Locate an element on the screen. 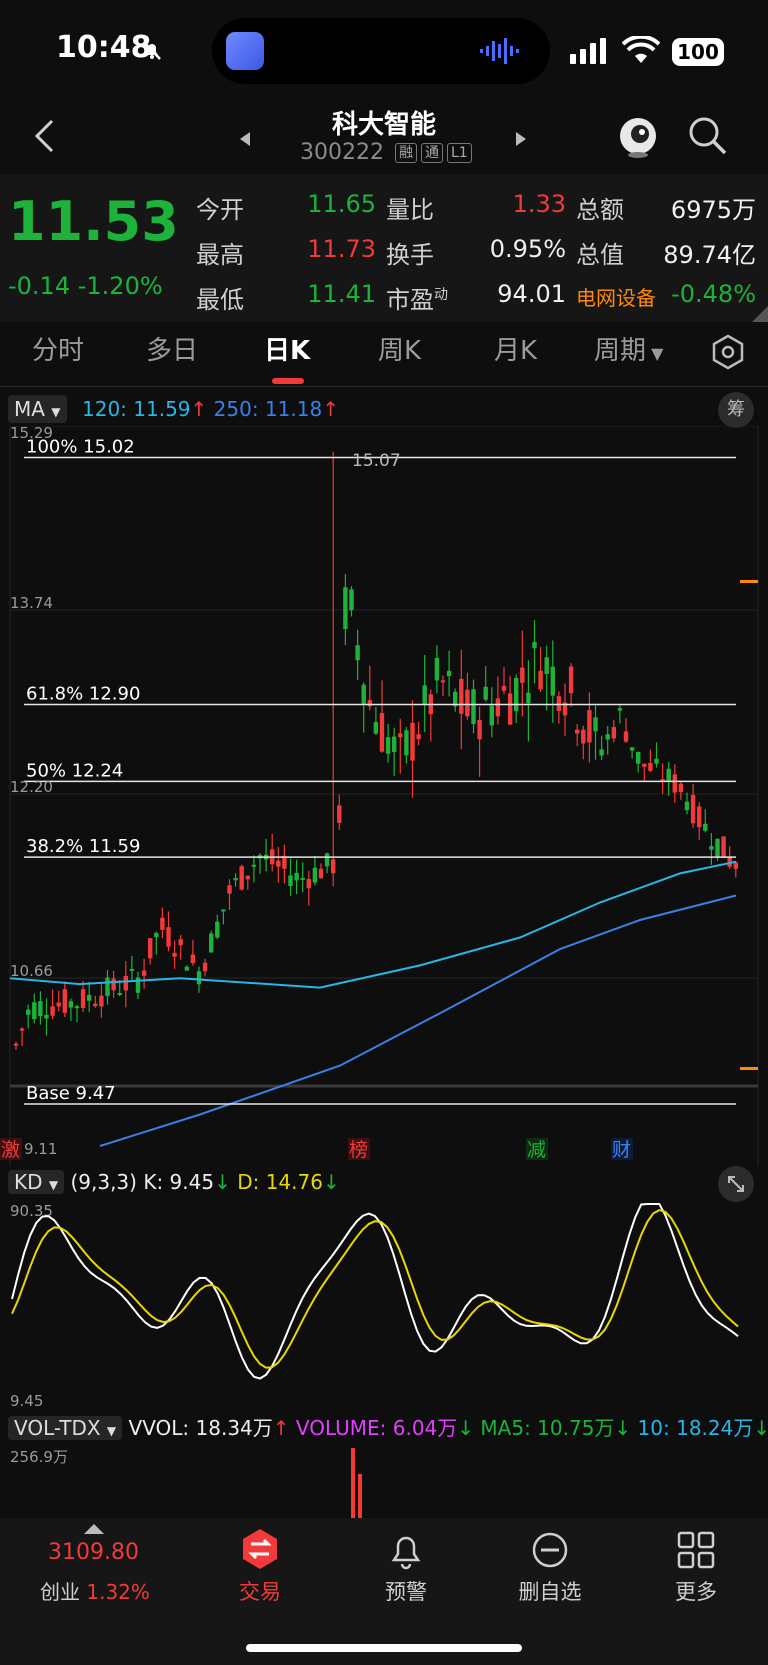  high-mark: 15.07 is located at coordinates (376, 461).